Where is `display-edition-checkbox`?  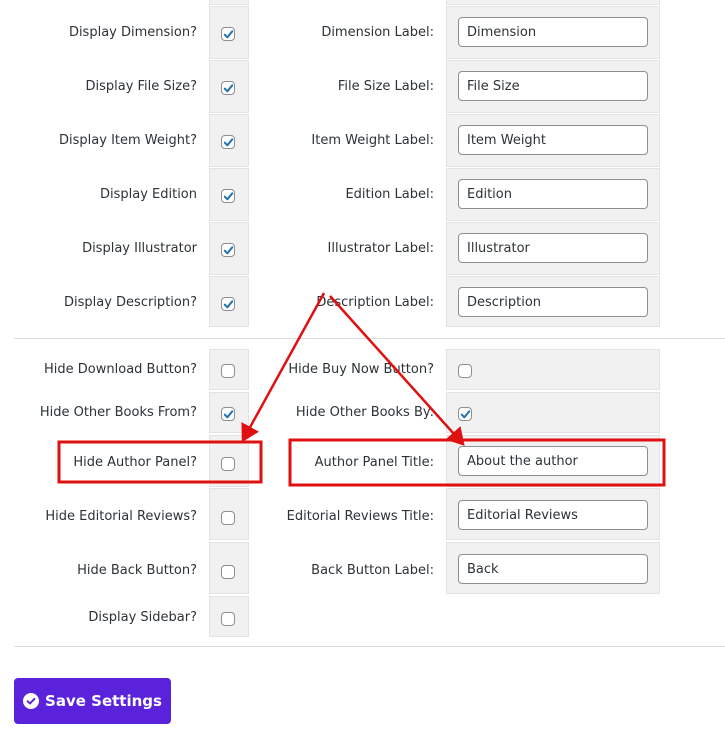
display-edition-checkbox is located at coordinates (228, 196).